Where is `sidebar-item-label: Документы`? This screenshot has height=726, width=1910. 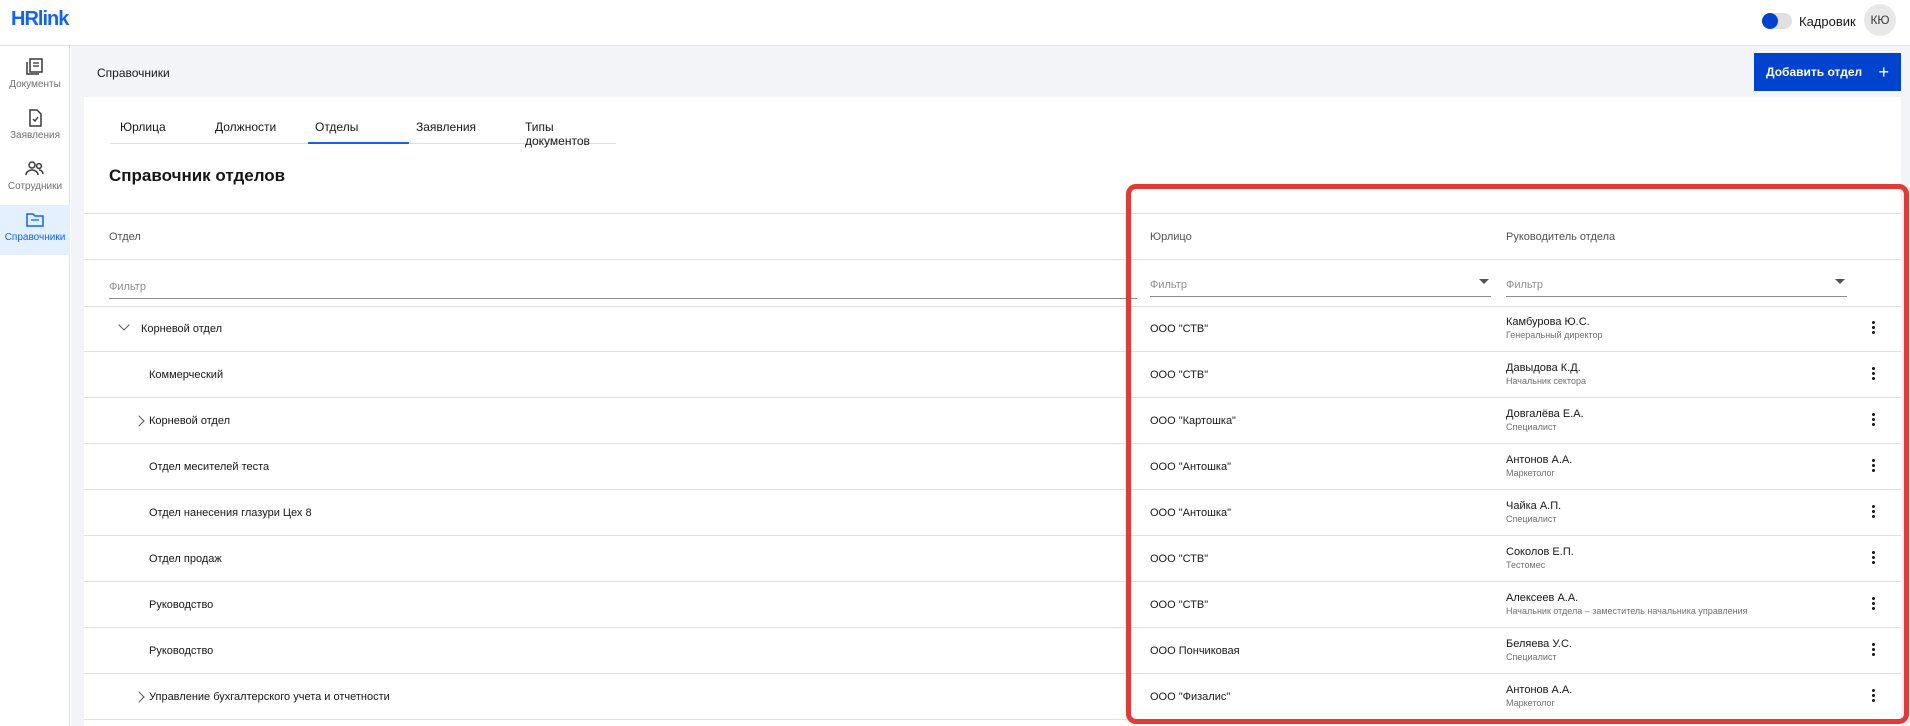
sidebar-item-label: Документы is located at coordinates (35, 84).